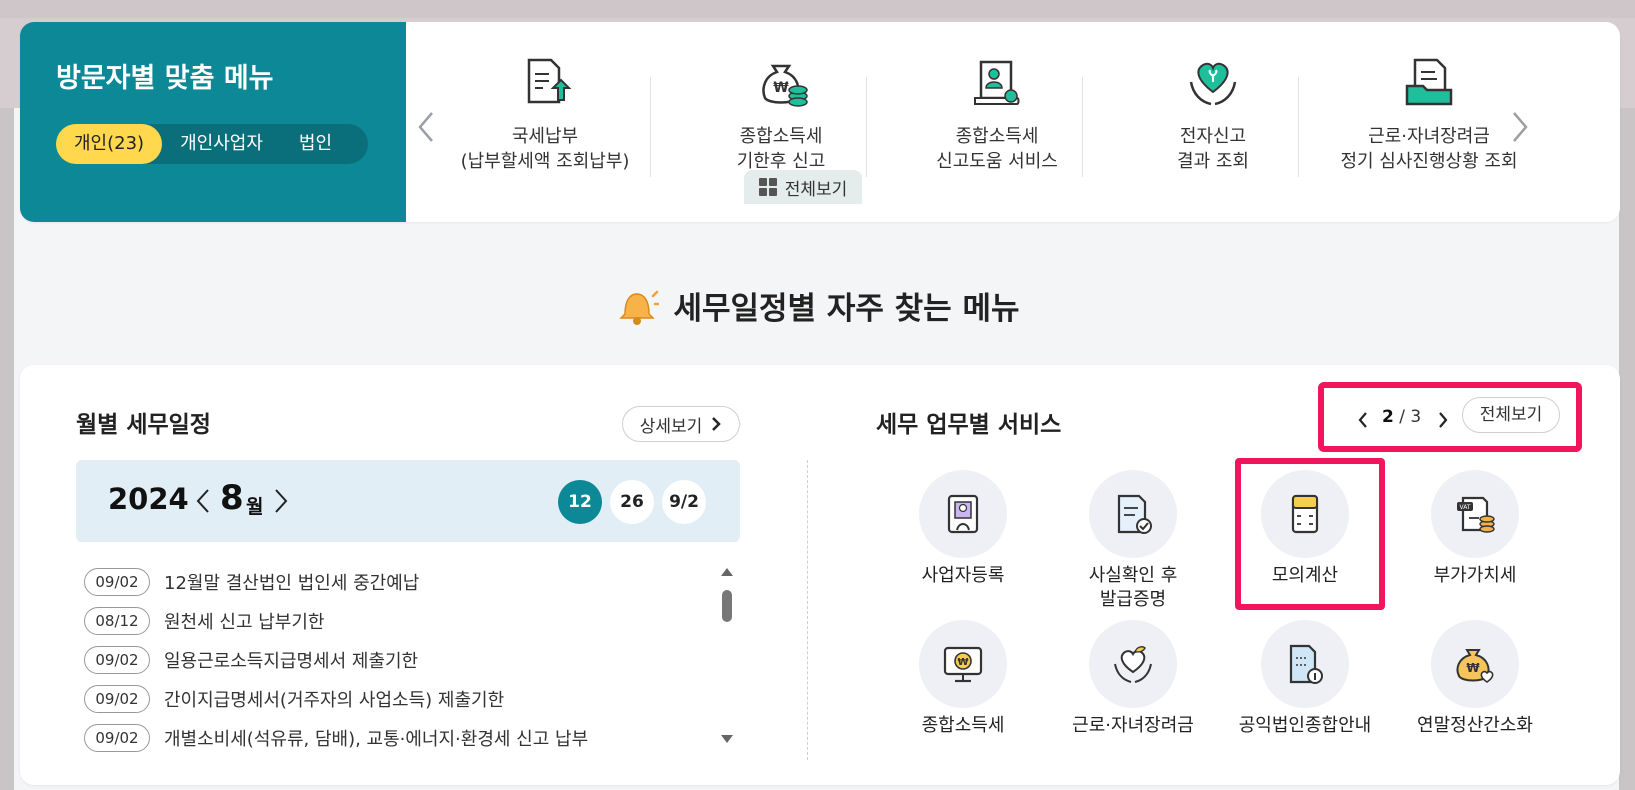  I want to click on schedule-item: 09/02 간이지급명세서(거주자의 사업소득) 제출기한, so click(404, 698).